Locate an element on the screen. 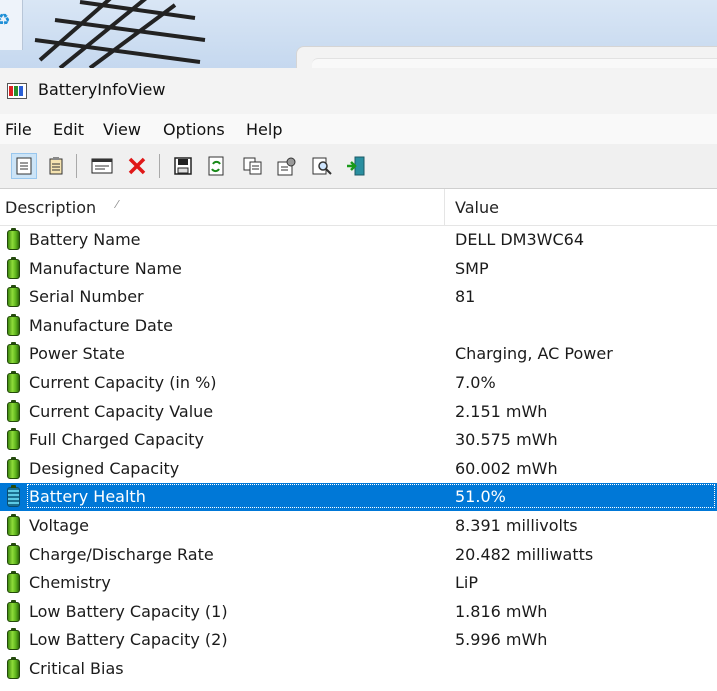 This screenshot has width=717, height=691. exit-button is located at coordinates (356, 166).